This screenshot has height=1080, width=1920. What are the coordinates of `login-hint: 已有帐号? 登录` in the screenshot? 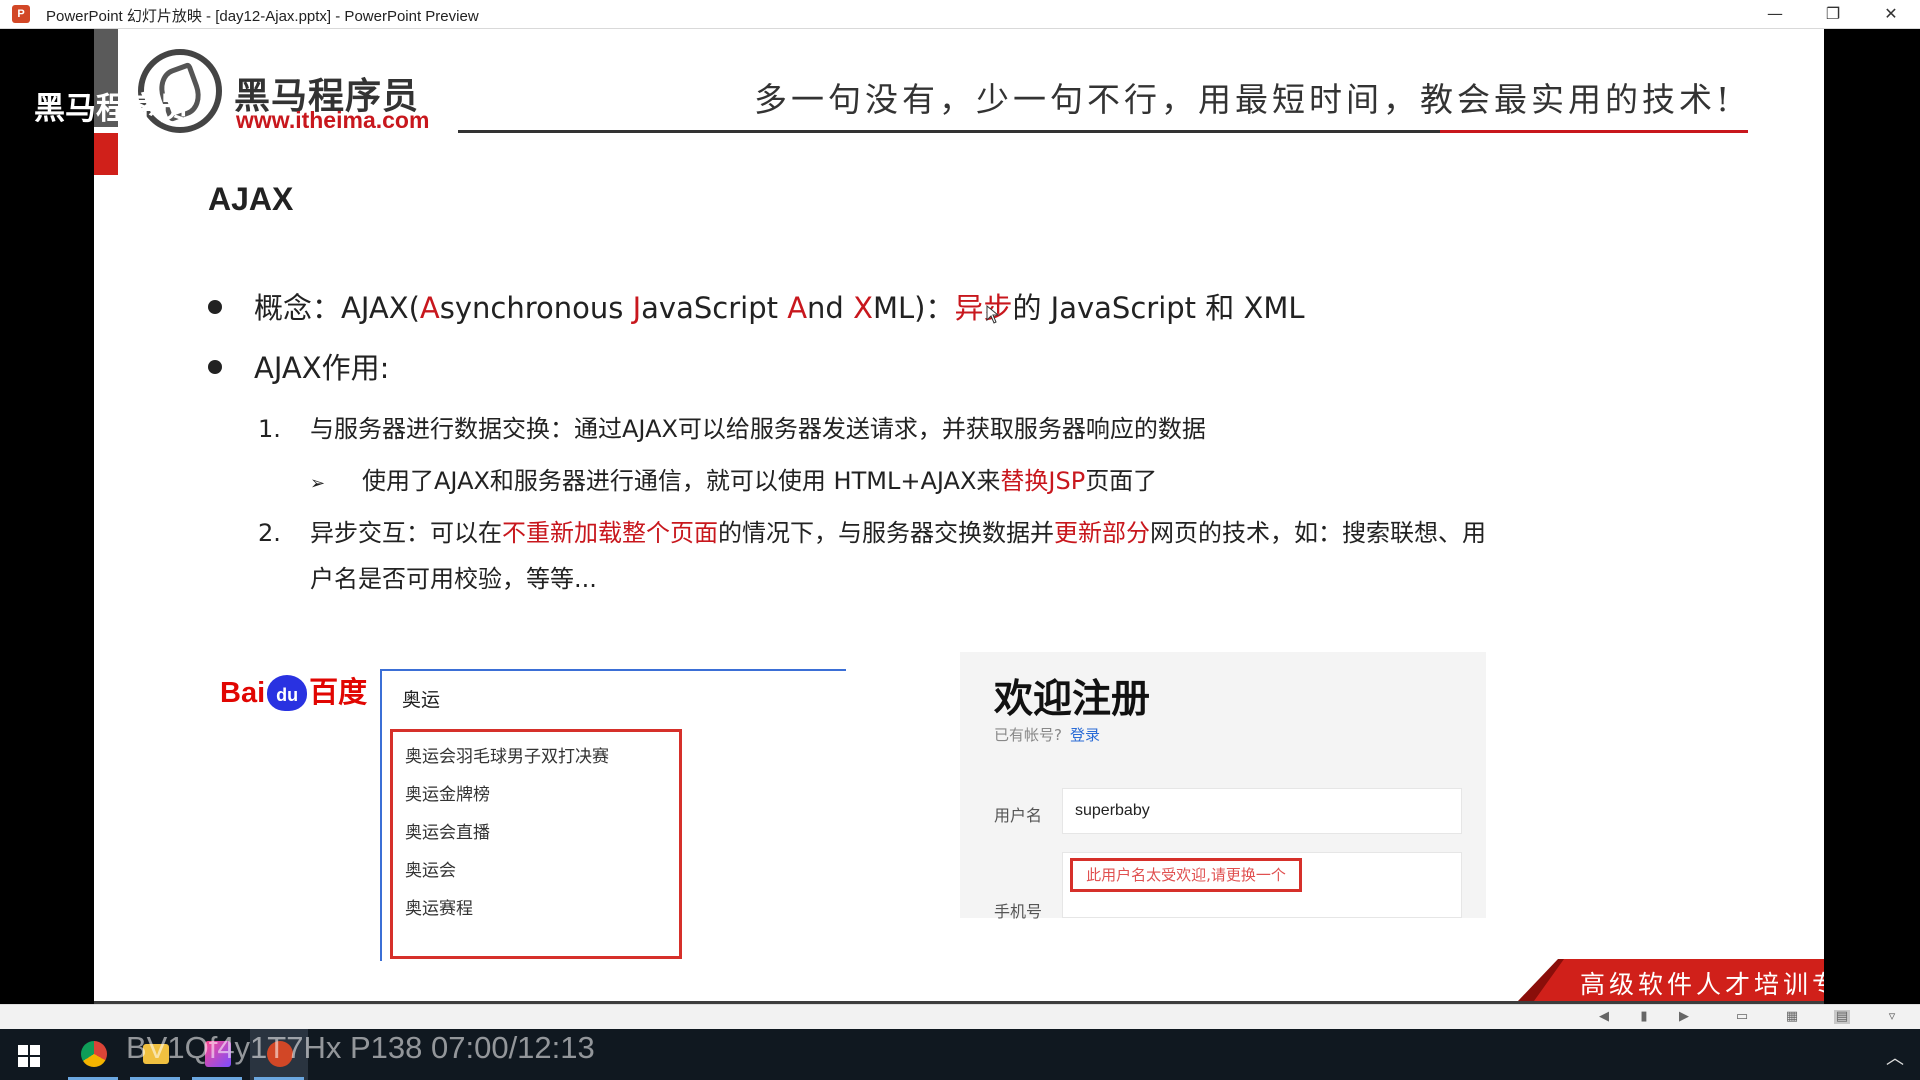 It's located at (1047, 734).